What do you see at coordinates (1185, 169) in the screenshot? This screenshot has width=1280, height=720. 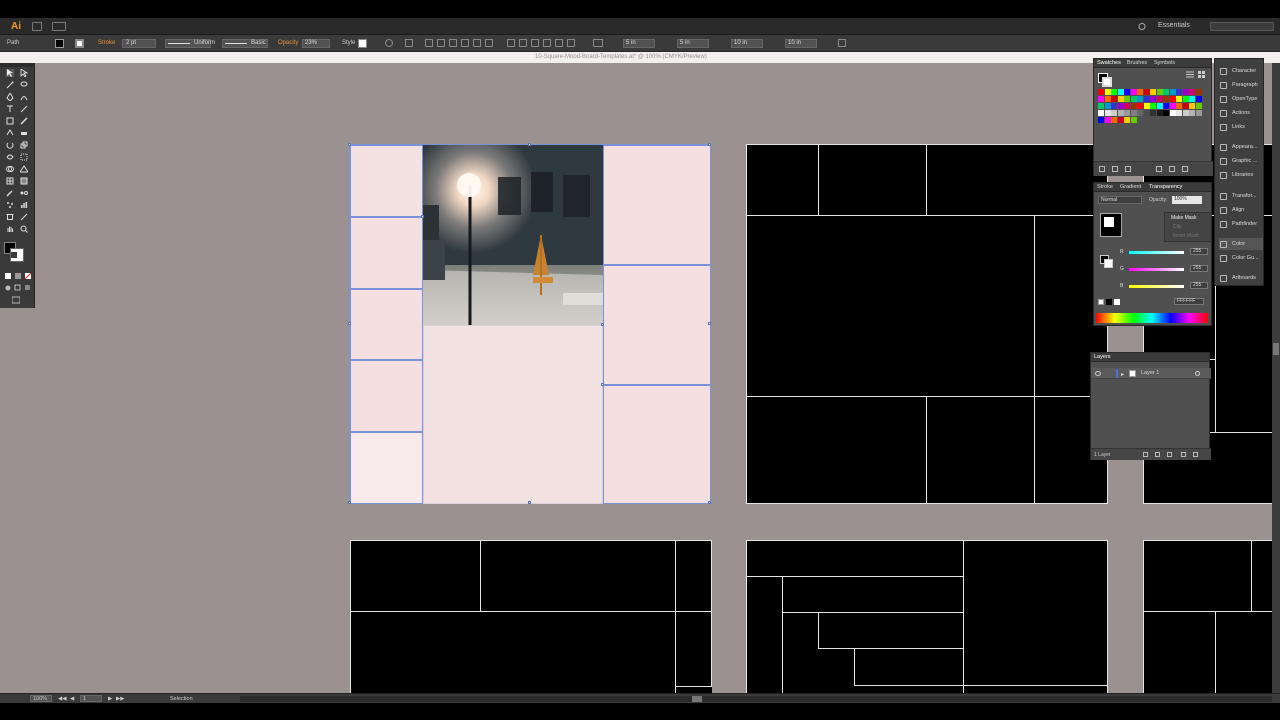 I see `delete-swatch-icon` at bounding box center [1185, 169].